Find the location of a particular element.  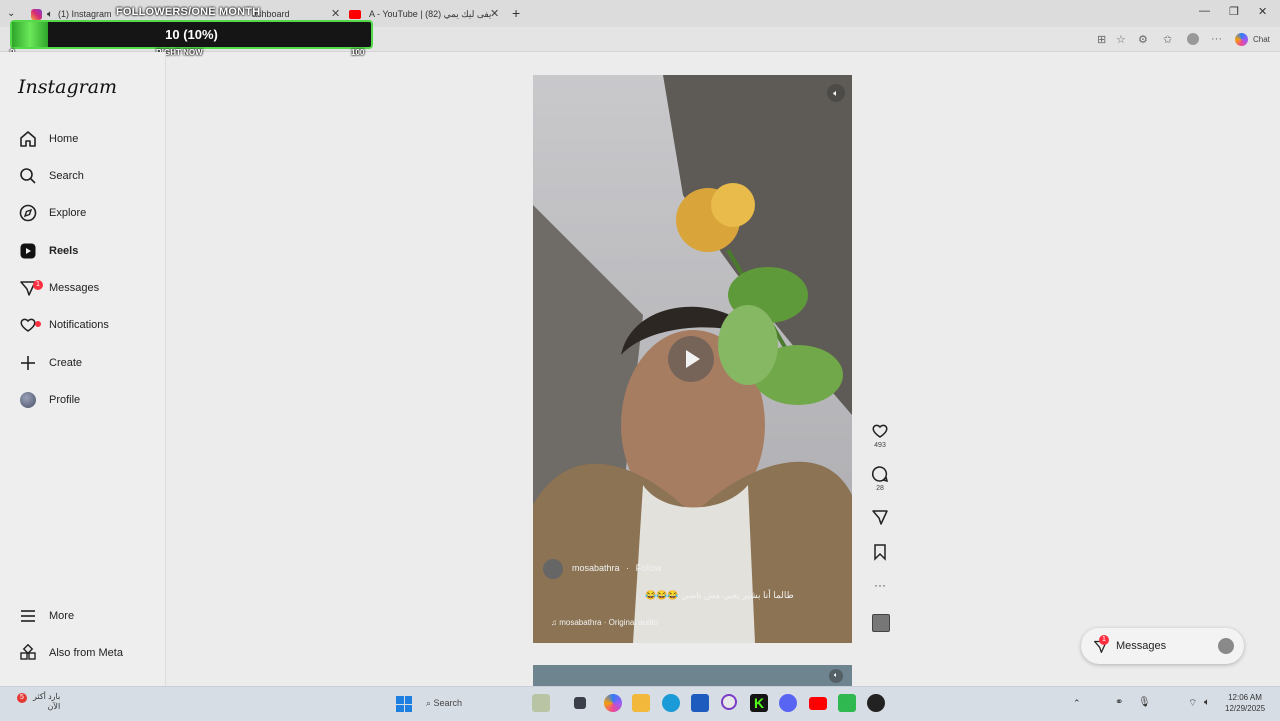

follow-button: Follow is located at coordinates (649, 568).